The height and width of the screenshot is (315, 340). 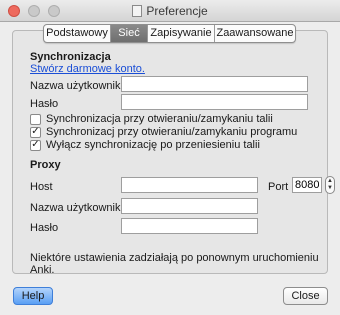 What do you see at coordinates (214, 84) in the screenshot?
I see `sync-username-input` at bounding box center [214, 84].